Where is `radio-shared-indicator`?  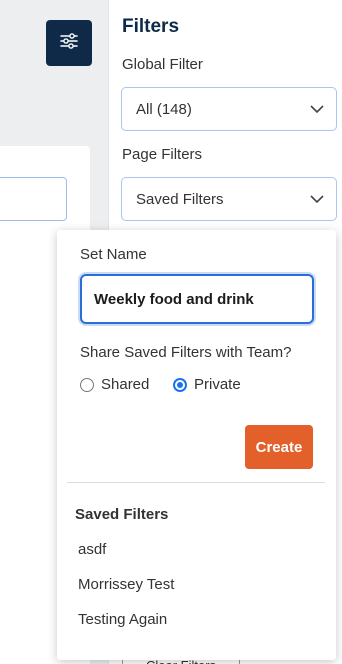 radio-shared-indicator is located at coordinates (87, 384).